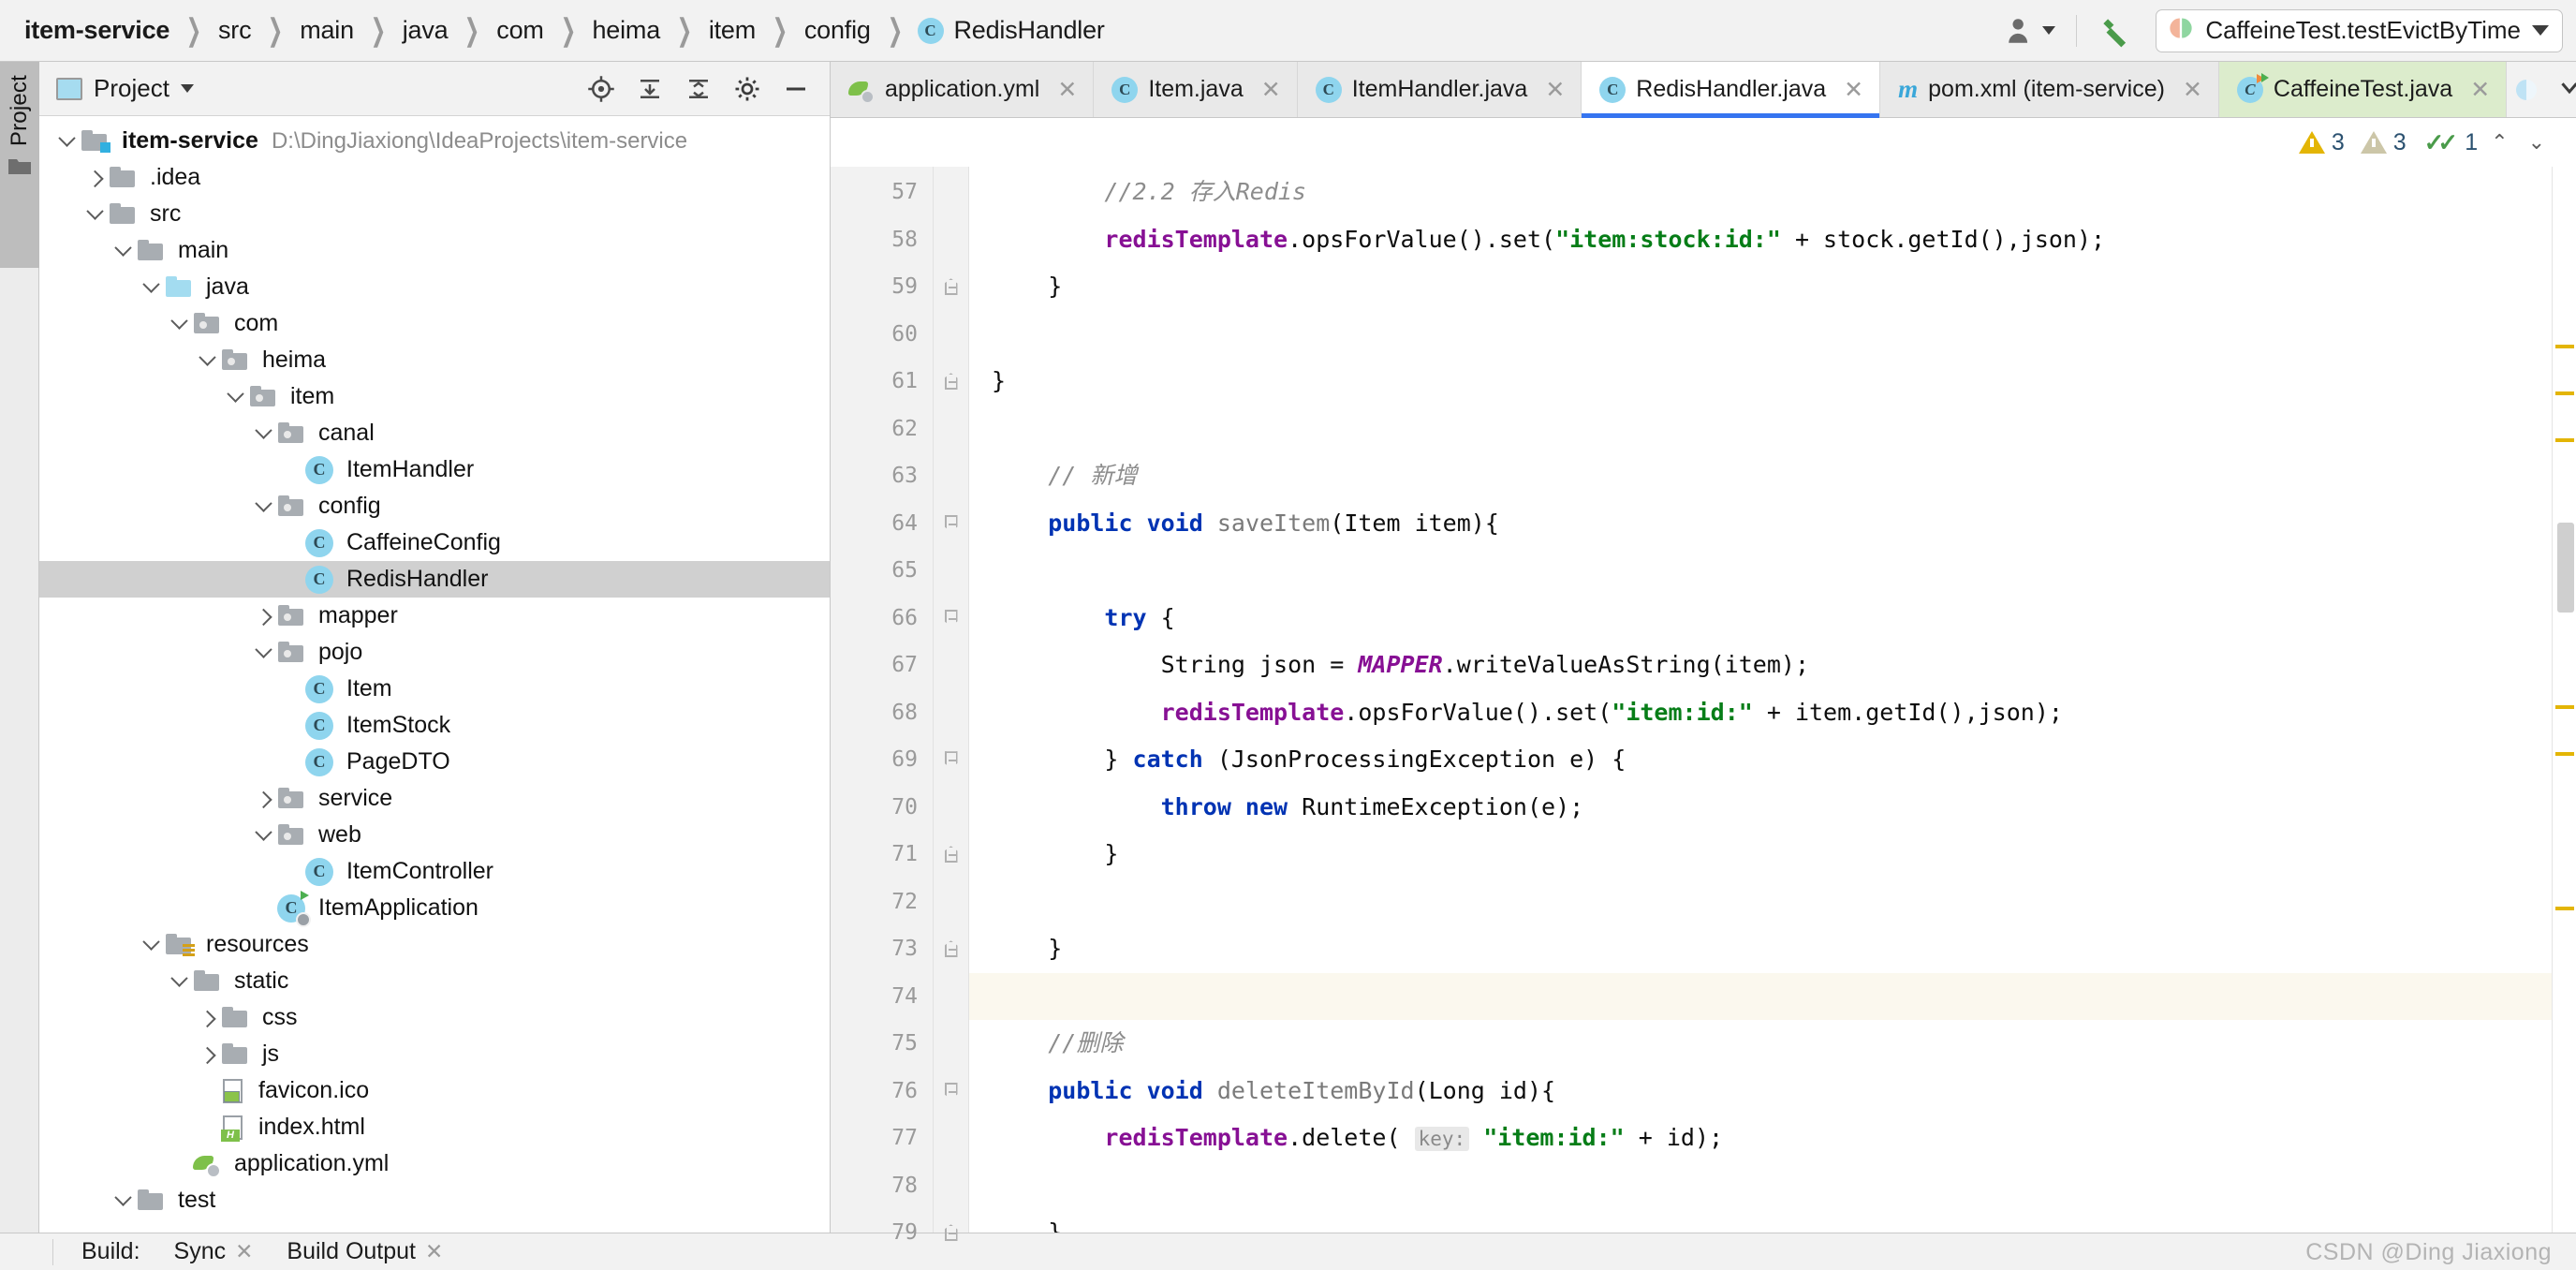  I want to click on editor-tab-redishandler-java: C RedisHandler.java ✕, so click(1731, 90).